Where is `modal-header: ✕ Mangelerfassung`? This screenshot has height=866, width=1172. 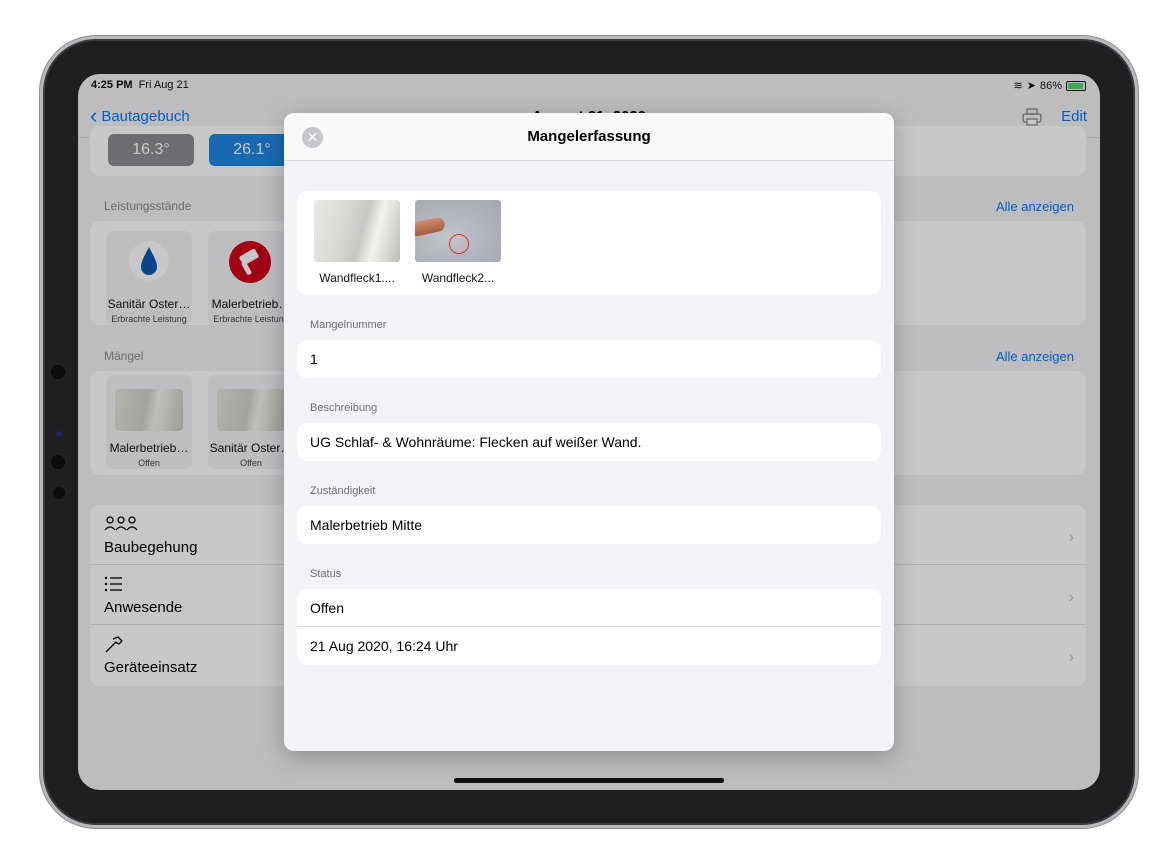 modal-header: ✕ Mangelerfassung is located at coordinates (589, 137).